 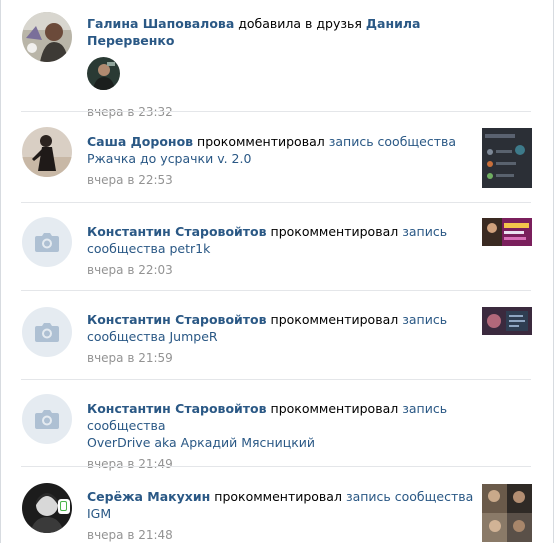 I want to click on timestamp: вчера в 22:03, so click(x=282, y=270).